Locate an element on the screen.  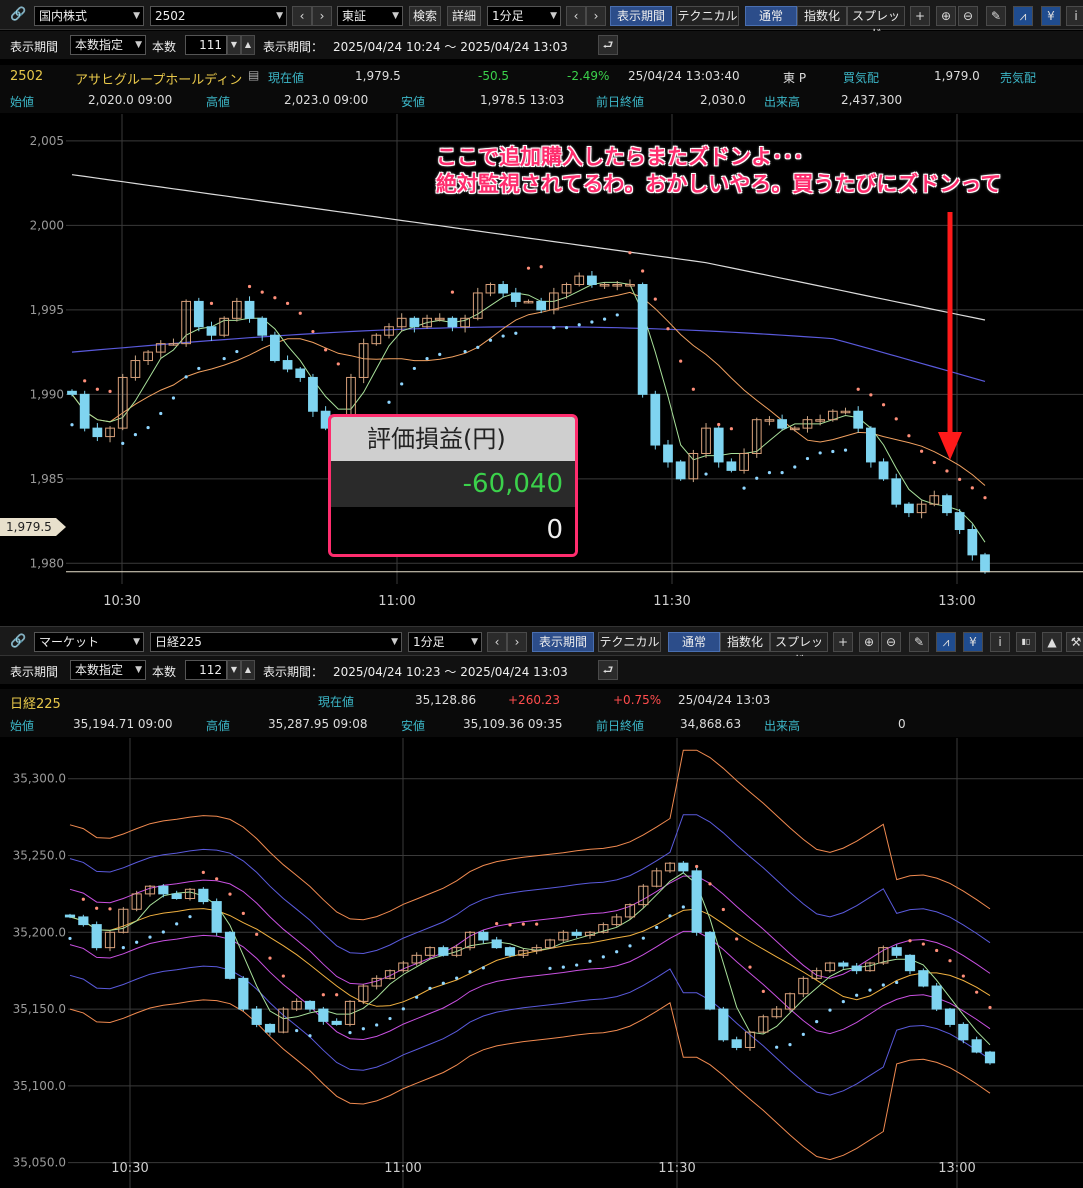
volume-label: 出来高 is located at coordinates (782, 726).